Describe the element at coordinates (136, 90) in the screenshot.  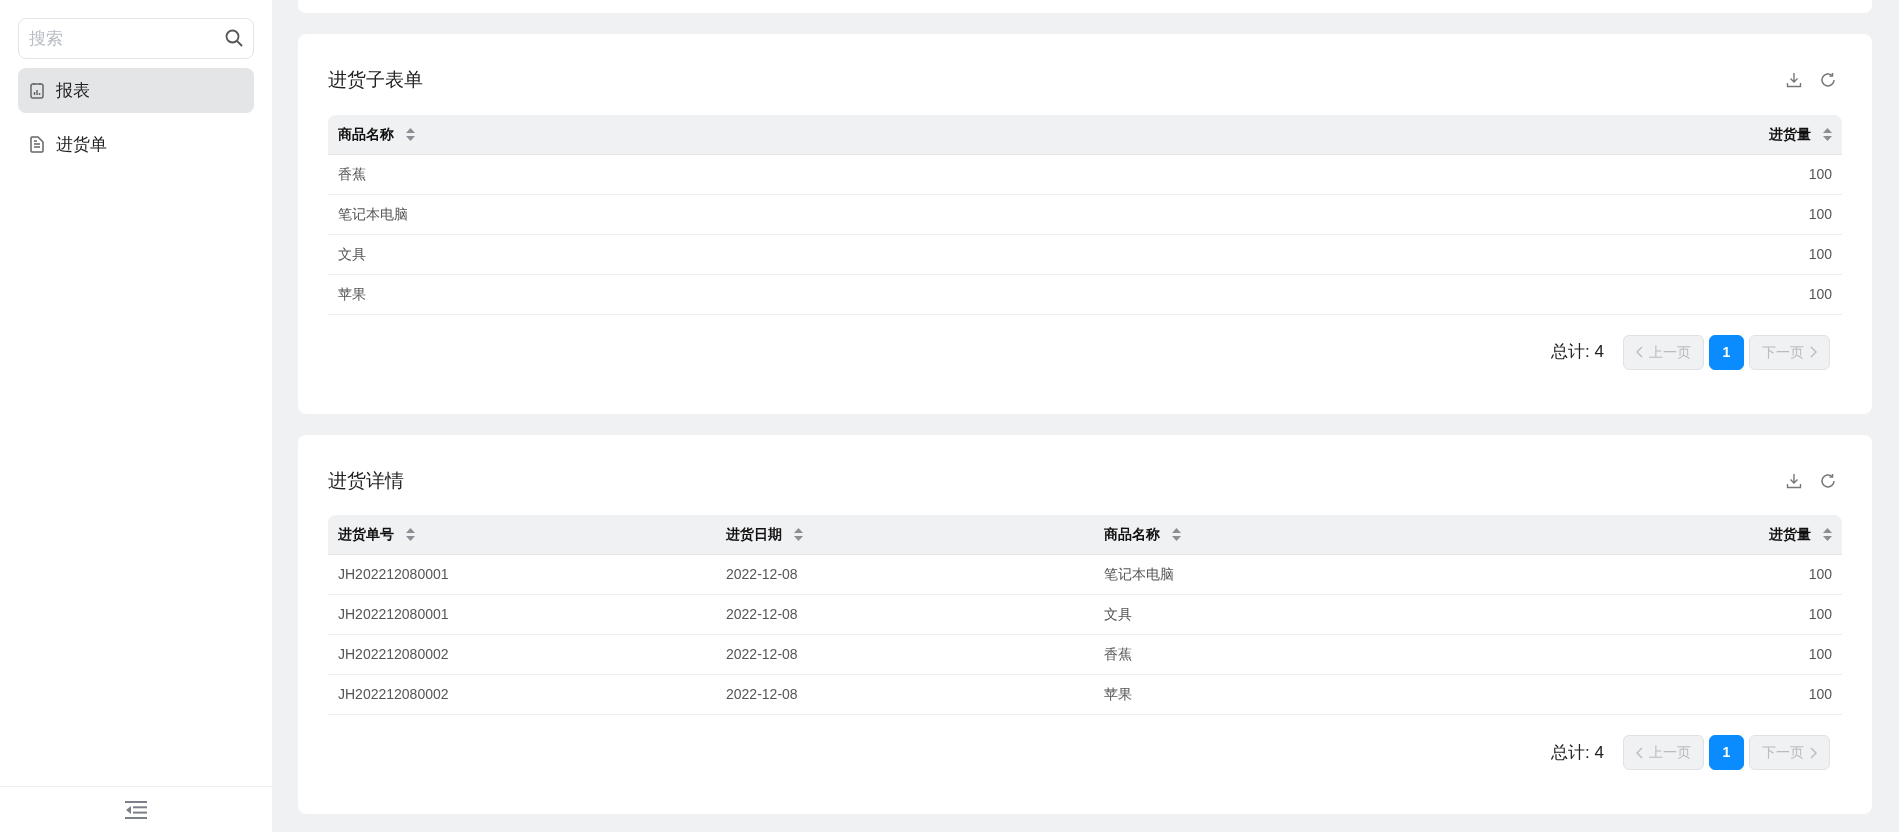
I see `sidebar-item: 报表` at that location.